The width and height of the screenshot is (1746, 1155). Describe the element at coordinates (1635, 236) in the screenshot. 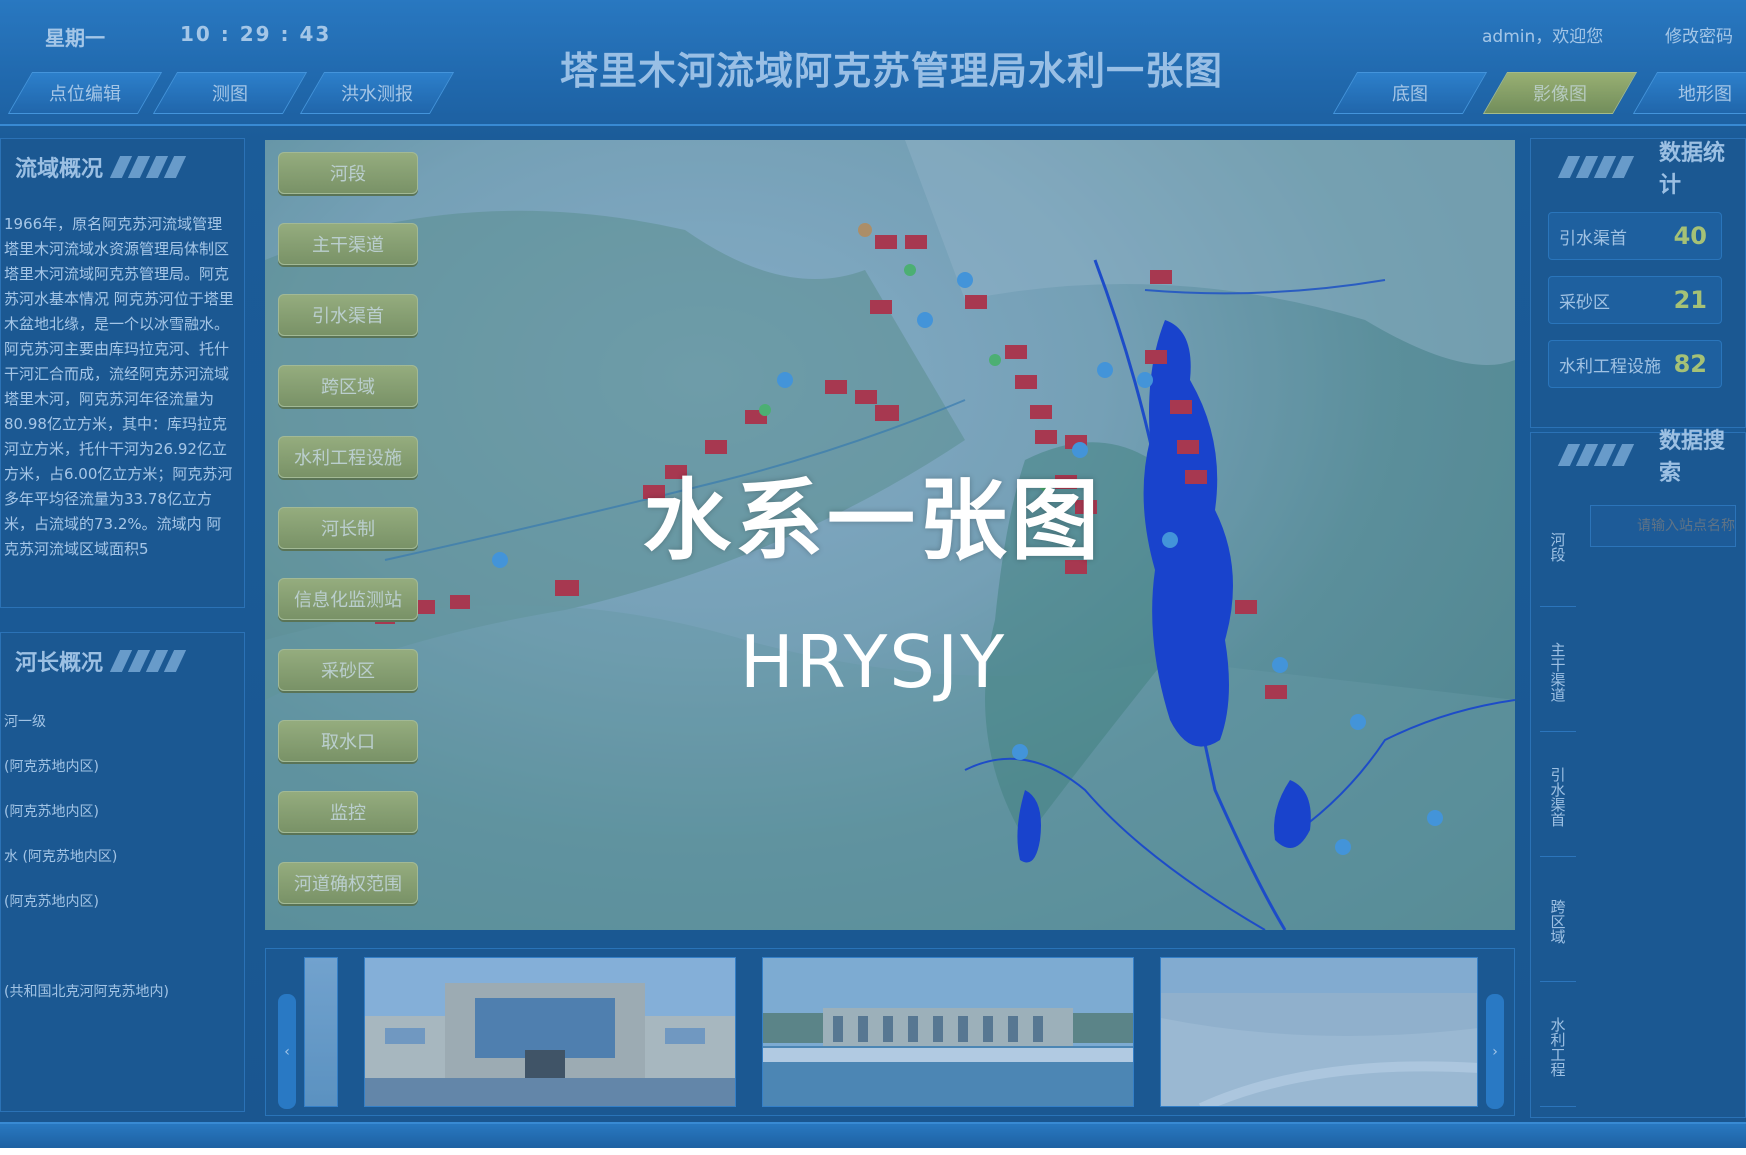

I see `stat-diversion-heads: 引水渠首 40` at that location.